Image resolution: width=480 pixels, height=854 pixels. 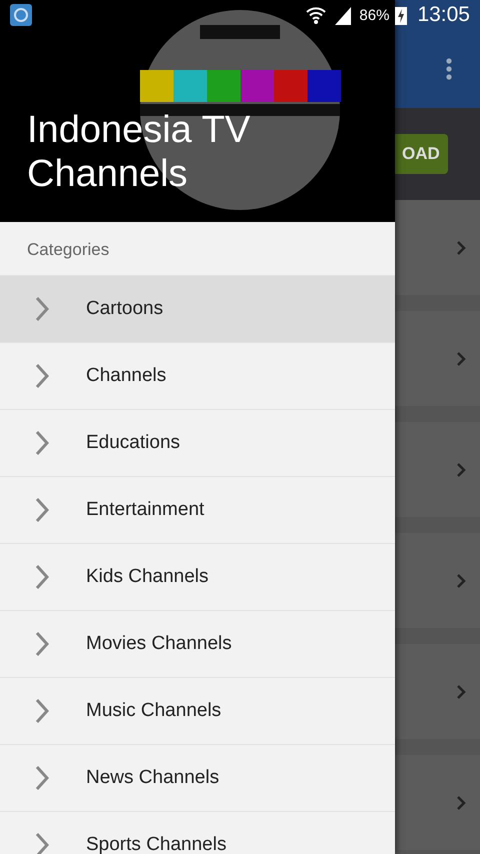 I want to click on wifi-icon, so click(x=316, y=15).